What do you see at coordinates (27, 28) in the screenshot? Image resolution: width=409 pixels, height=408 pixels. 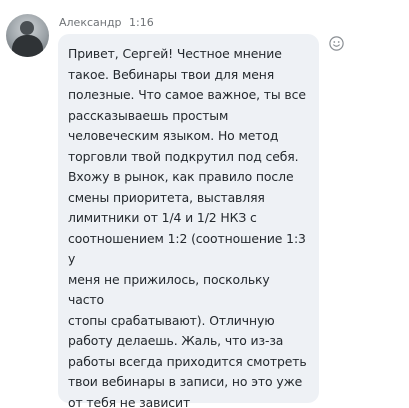 I see `avatar-head` at bounding box center [27, 28].